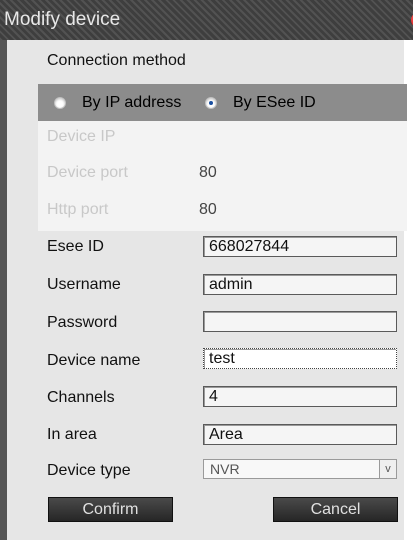 The image size is (413, 540). Describe the element at coordinates (94, 360) in the screenshot. I see `device-name-label: Device name` at that location.